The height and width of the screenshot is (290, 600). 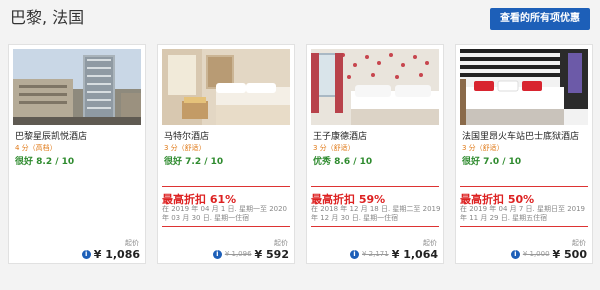 What do you see at coordinates (300, 18) in the screenshot?
I see `header: 巴黎, 法国 查看的所有项优惠` at bounding box center [300, 18].